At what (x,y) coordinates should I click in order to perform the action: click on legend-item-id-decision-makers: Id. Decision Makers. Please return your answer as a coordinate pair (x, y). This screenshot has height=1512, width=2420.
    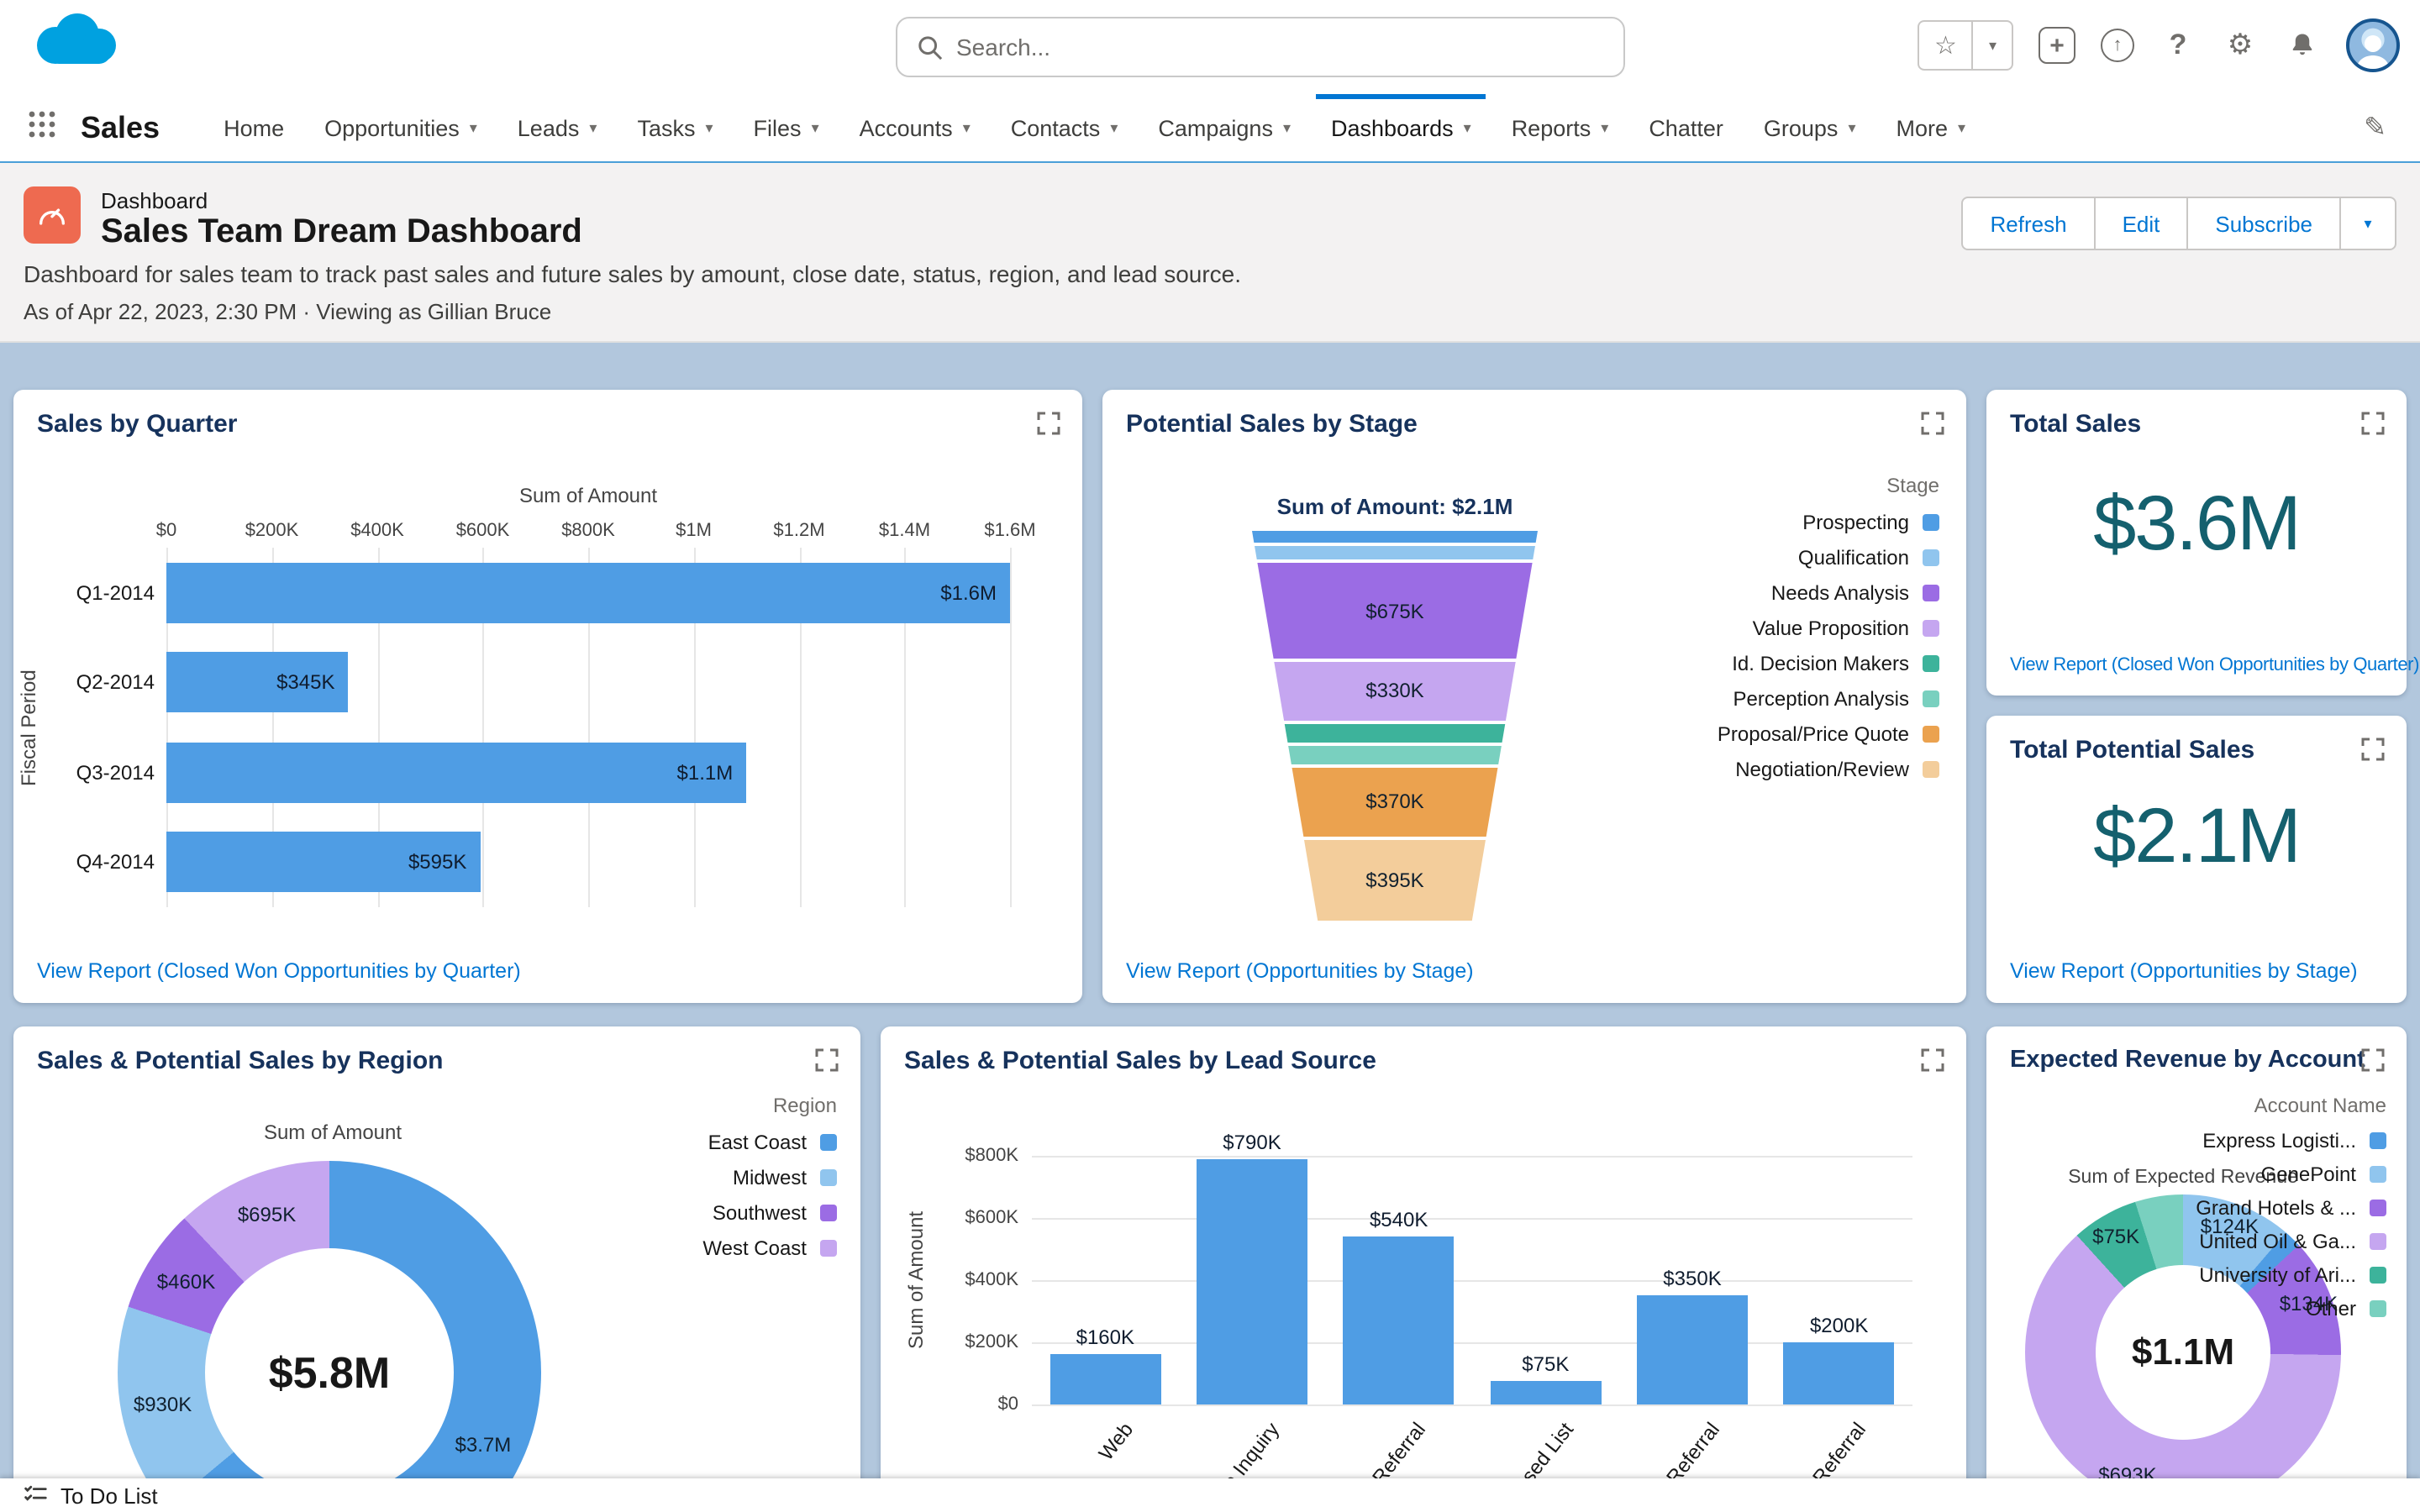
    Looking at the image, I should click on (1835, 663).